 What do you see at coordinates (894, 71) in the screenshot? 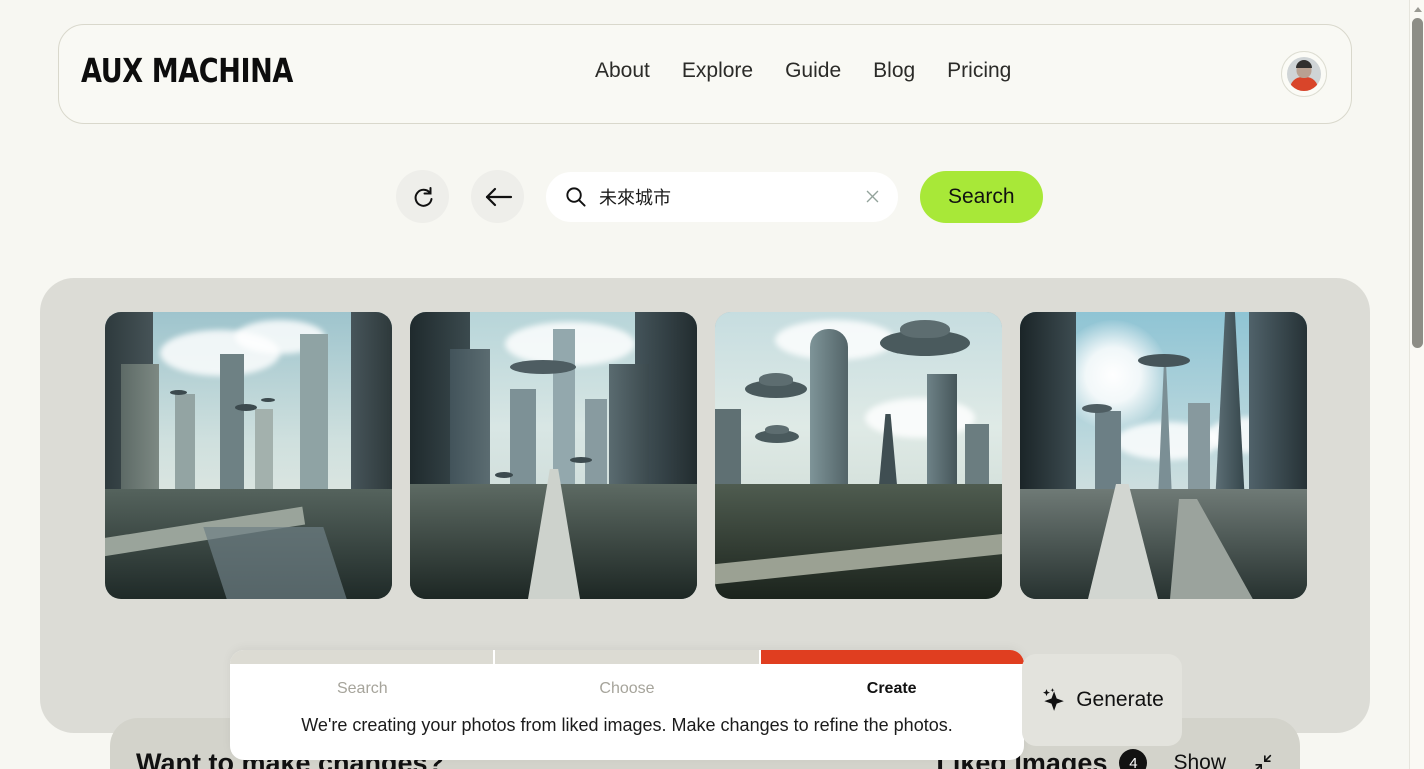
I see `nav-item-blog: Blog` at bounding box center [894, 71].